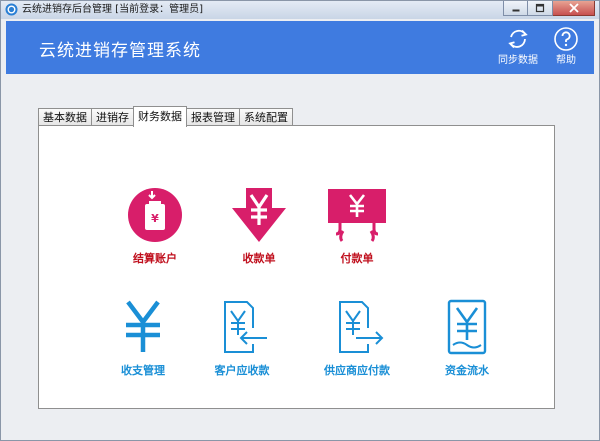  I want to click on sync-data-button: 同步数据, so click(518, 49).